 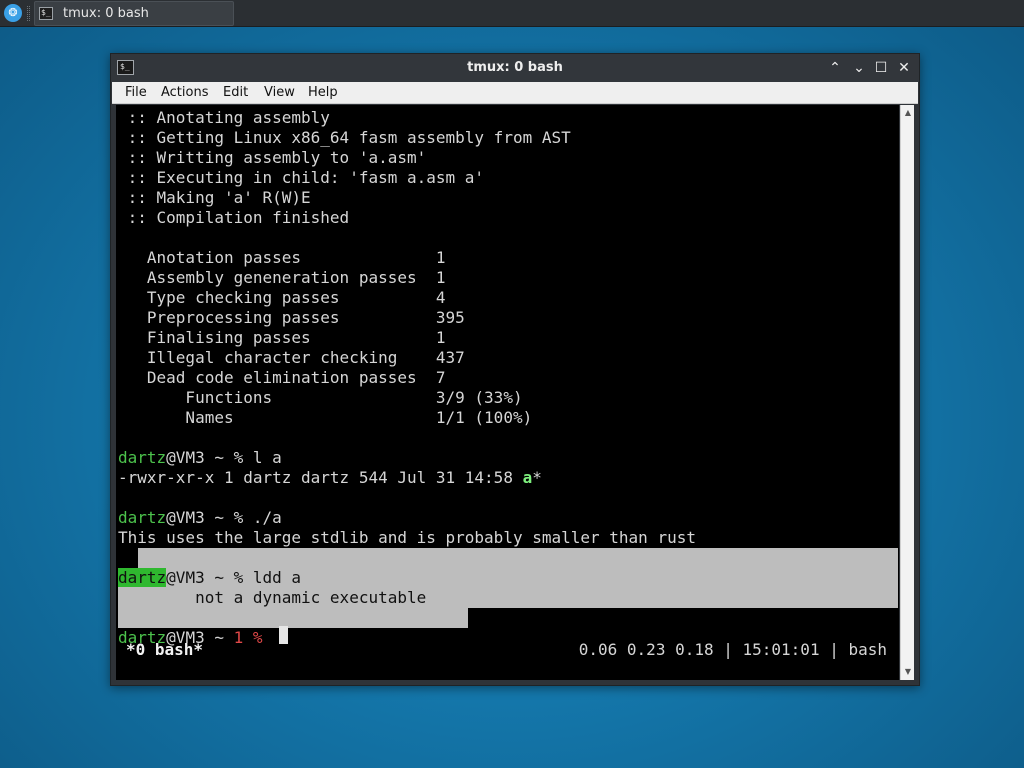 What do you see at coordinates (164, 650) in the screenshot?
I see `tmux-window-list: *0 bash*` at bounding box center [164, 650].